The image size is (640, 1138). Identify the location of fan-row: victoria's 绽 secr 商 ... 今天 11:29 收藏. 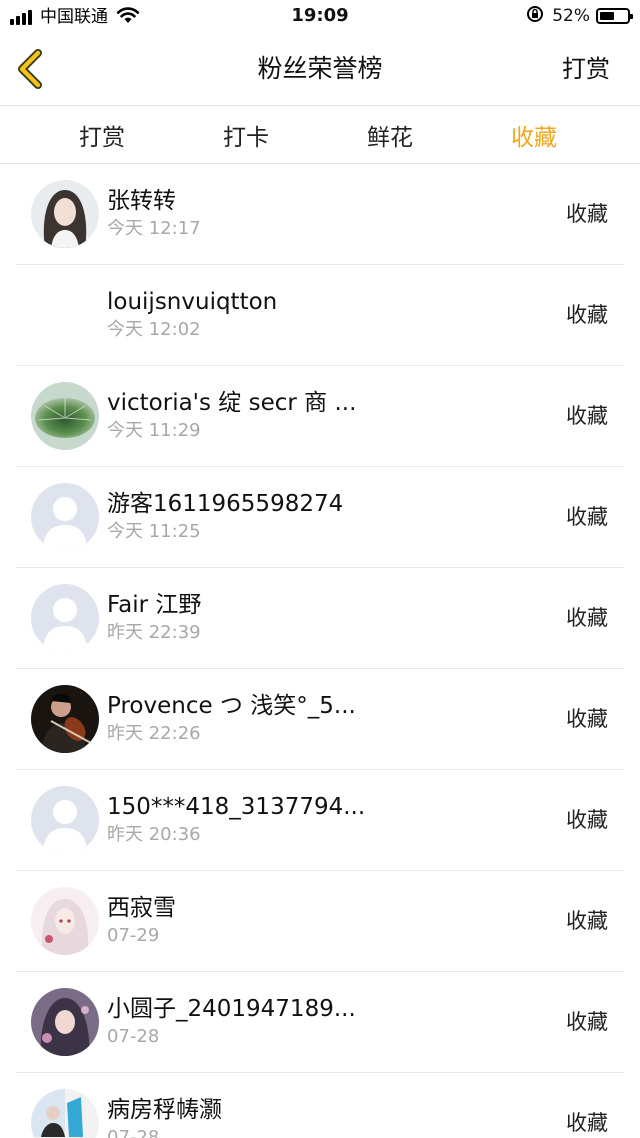
(320, 416).